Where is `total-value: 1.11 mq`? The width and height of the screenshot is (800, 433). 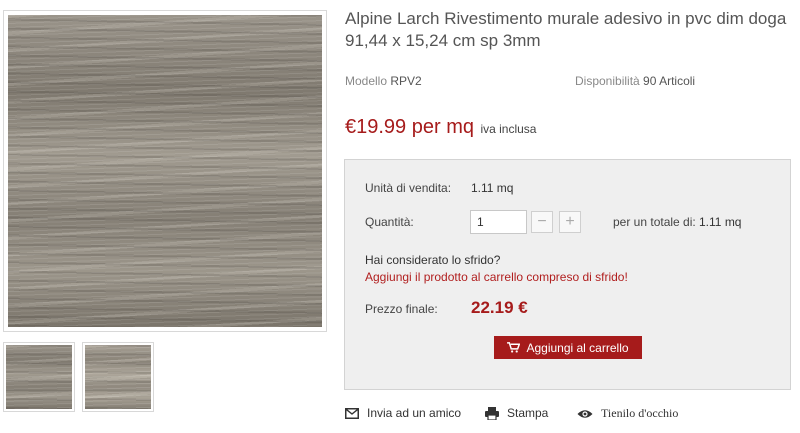 total-value: 1.11 mq is located at coordinates (720, 222).